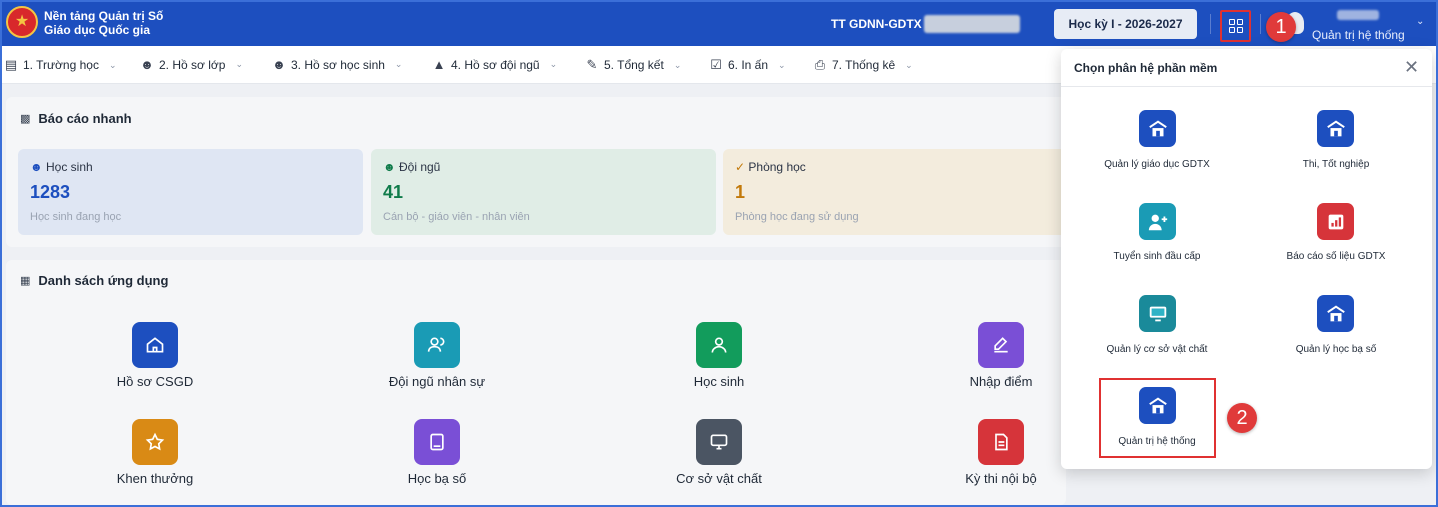 This screenshot has width=1438, height=507. I want to click on app-khen-thuong-tile, so click(155, 442).